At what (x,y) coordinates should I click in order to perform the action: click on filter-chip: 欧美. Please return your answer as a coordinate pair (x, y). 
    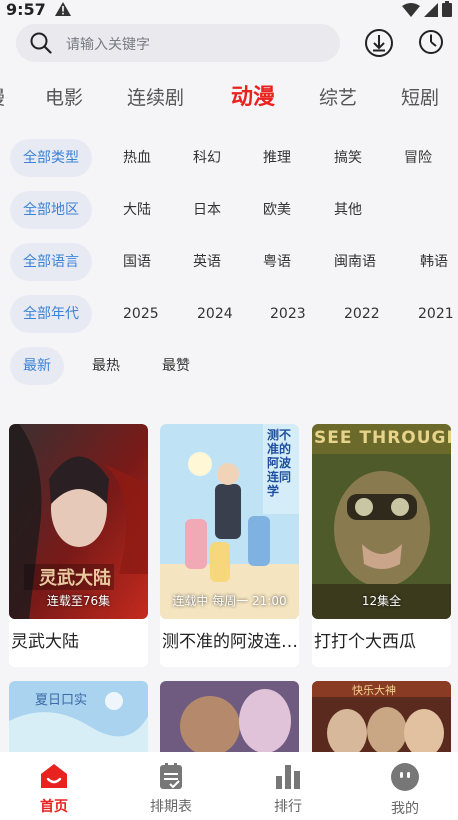
    Looking at the image, I should click on (277, 210).